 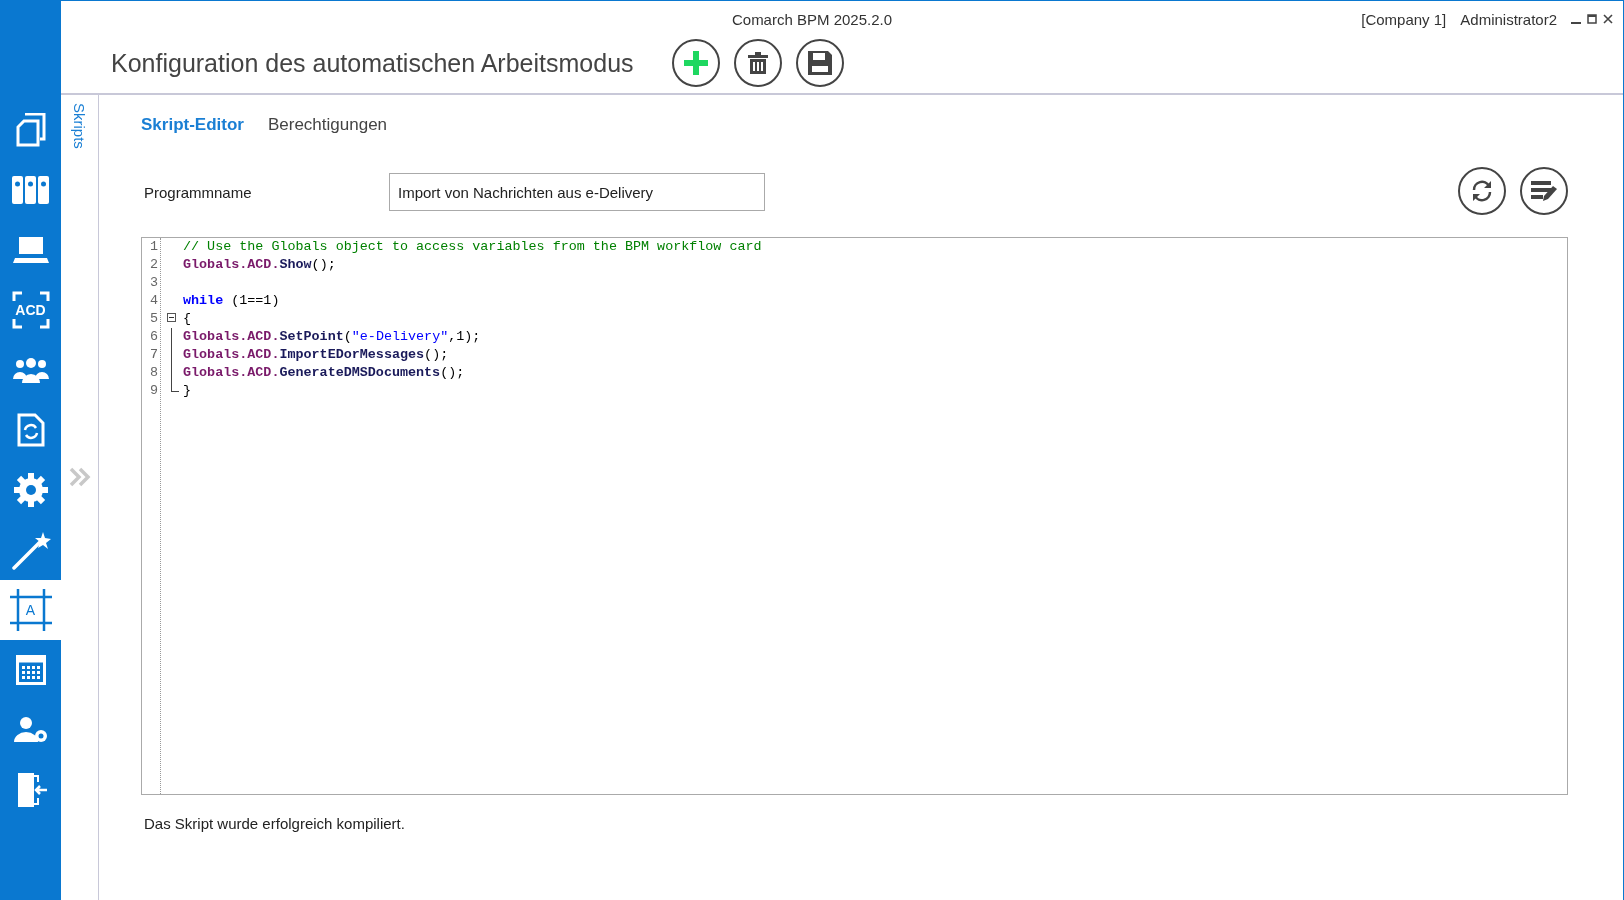 I want to click on line-number: 9, so click(x=153, y=391).